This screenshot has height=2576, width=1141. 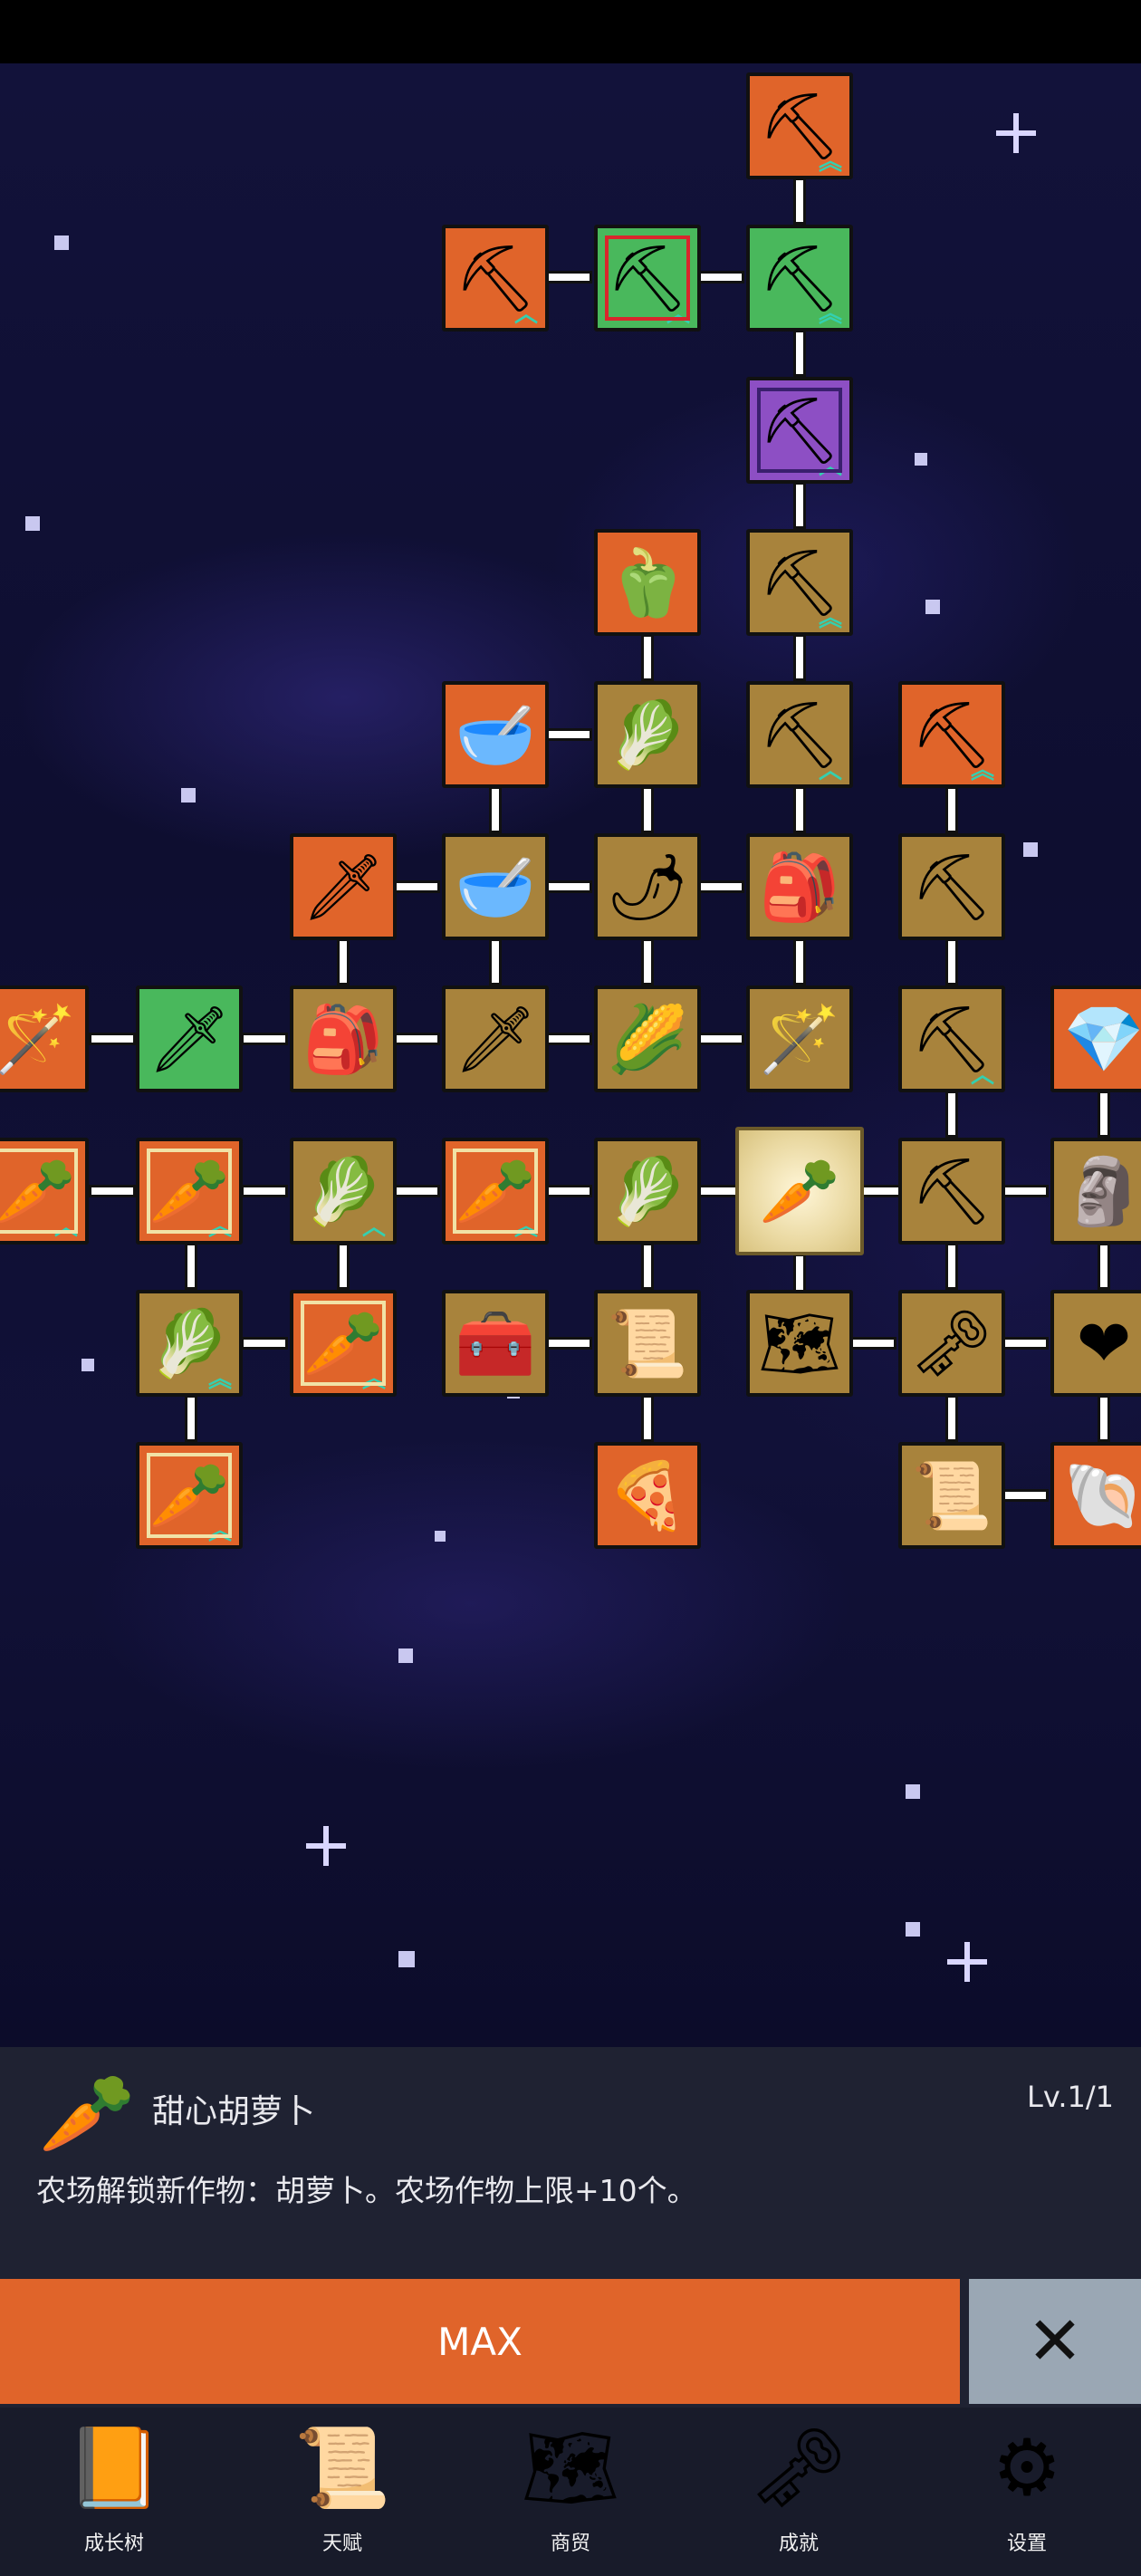 I want to click on tree-node-corn: 🌽, so click(x=648, y=1038).